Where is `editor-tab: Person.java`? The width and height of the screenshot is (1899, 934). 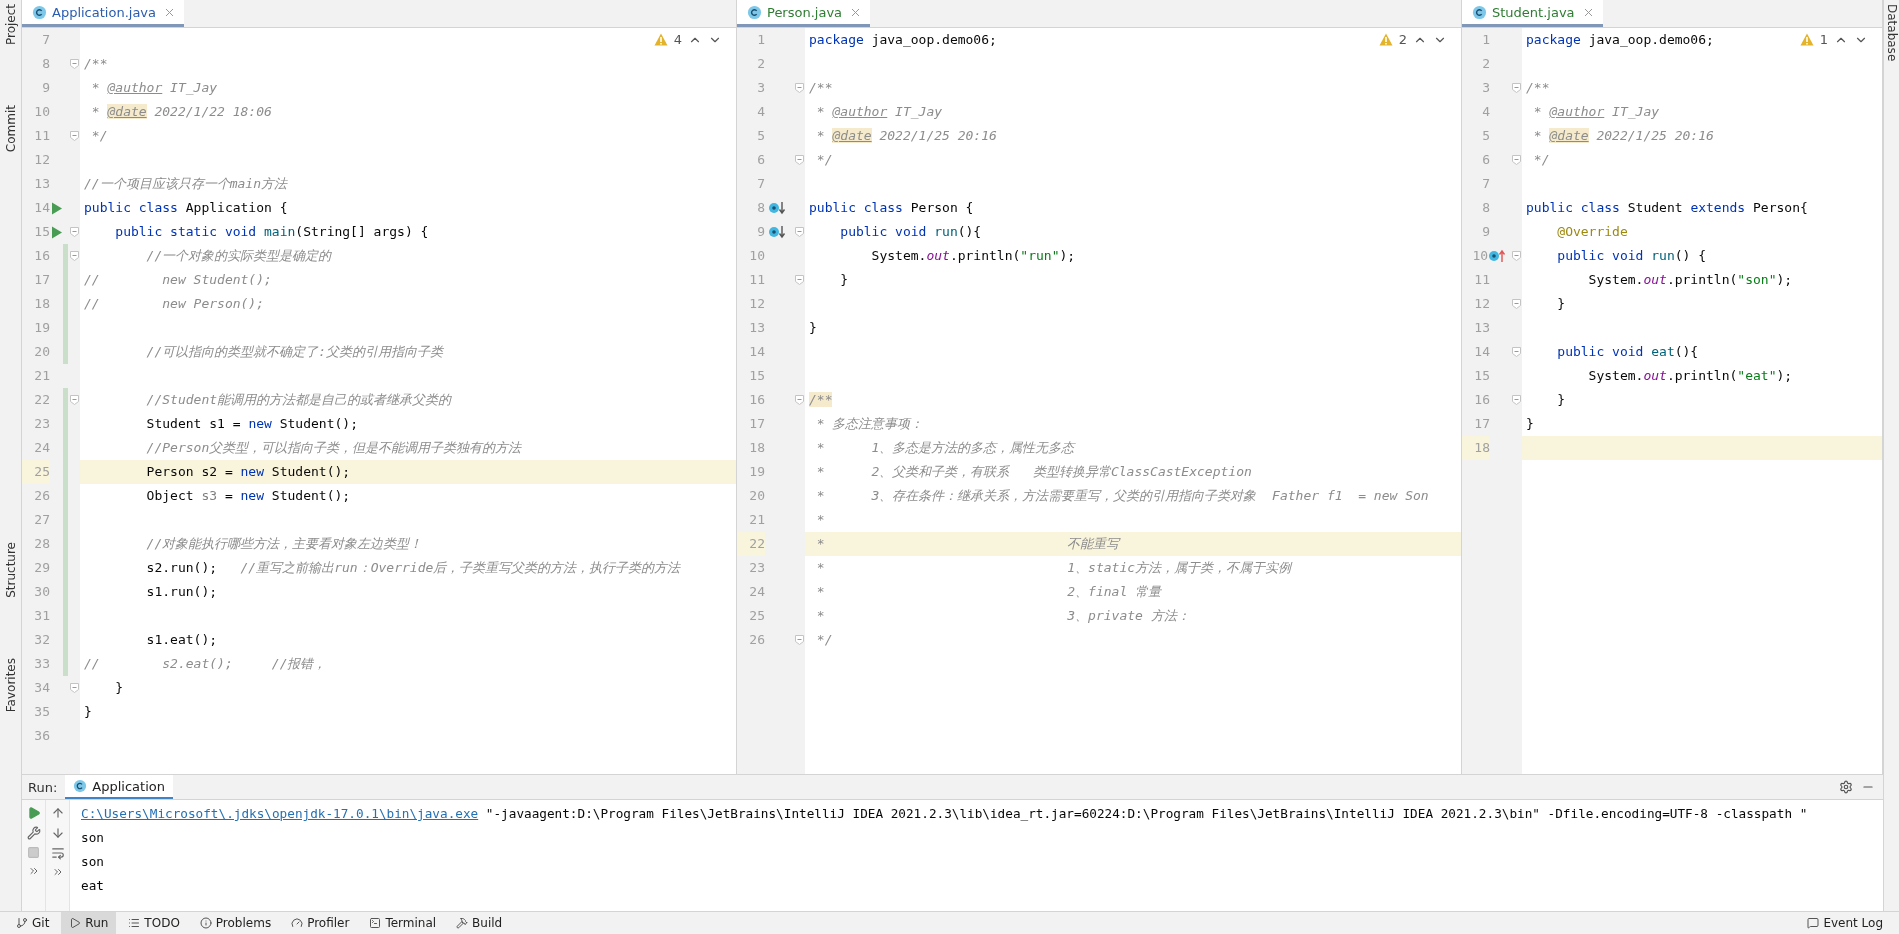 editor-tab: Person.java is located at coordinates (804, 13).